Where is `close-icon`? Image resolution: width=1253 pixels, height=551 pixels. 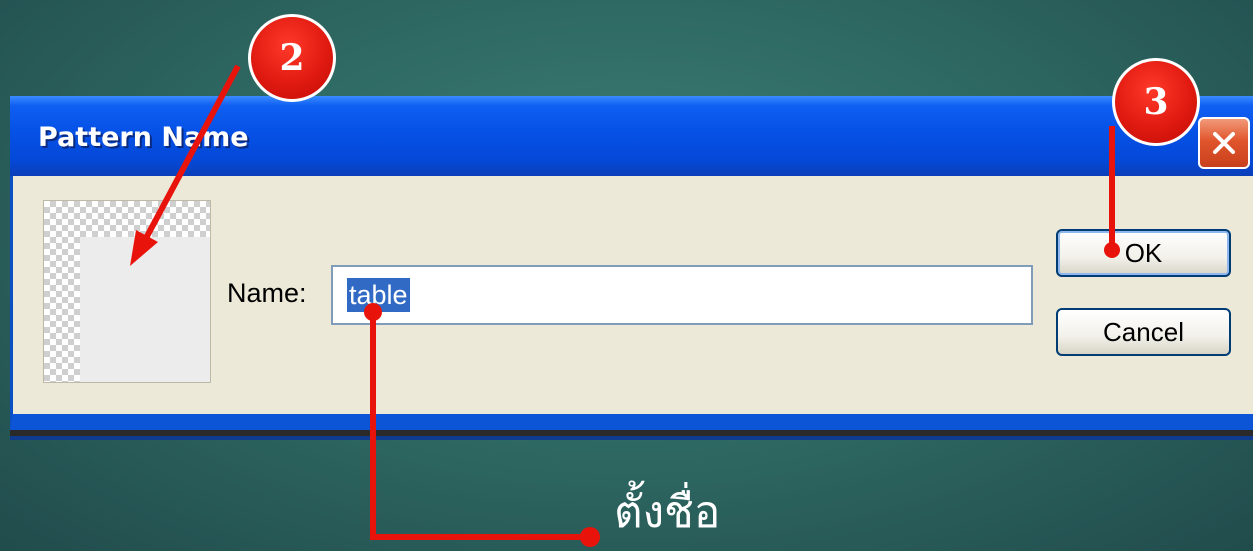 close-icon is located at coordinates (1224, 143).